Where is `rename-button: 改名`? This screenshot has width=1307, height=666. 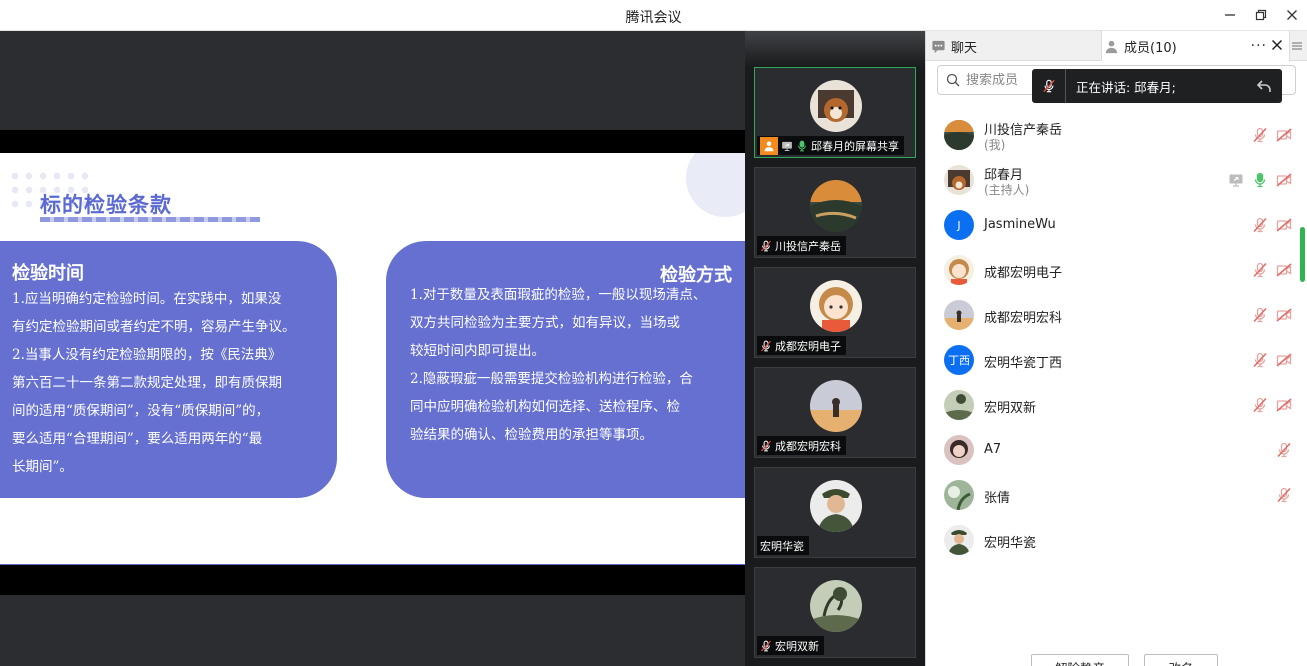
rename-button: 改名 is located at coordinates (1181, 660).